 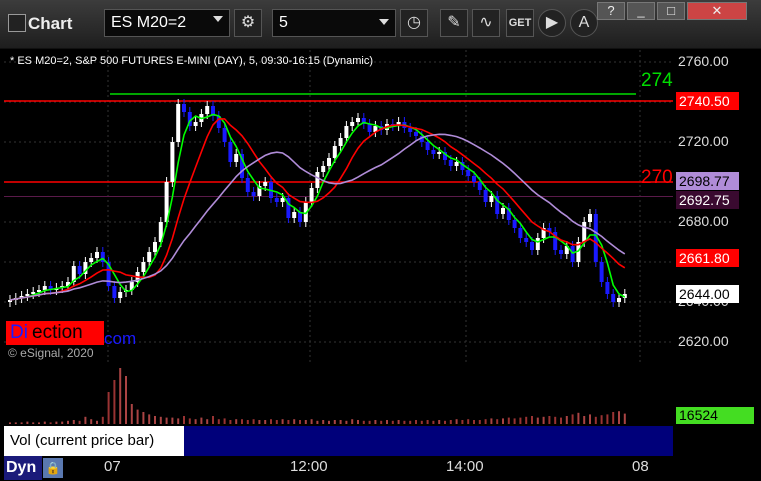 What do you see at coordinates (51, 353) in the screenshot?
I see `copyright: © eSignal, 2020` at bounding box center [51, 353].